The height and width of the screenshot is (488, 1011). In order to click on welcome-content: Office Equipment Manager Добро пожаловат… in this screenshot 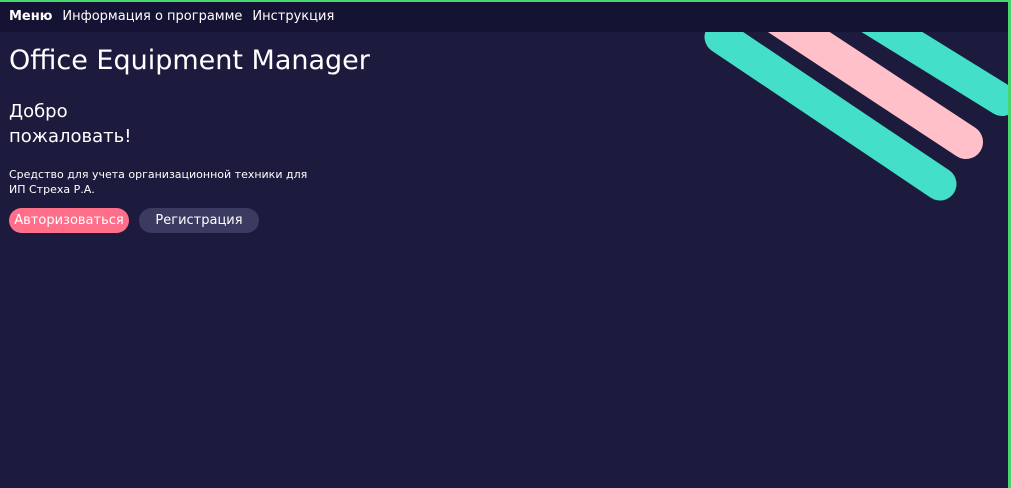, I will do `click(189, 138)`.